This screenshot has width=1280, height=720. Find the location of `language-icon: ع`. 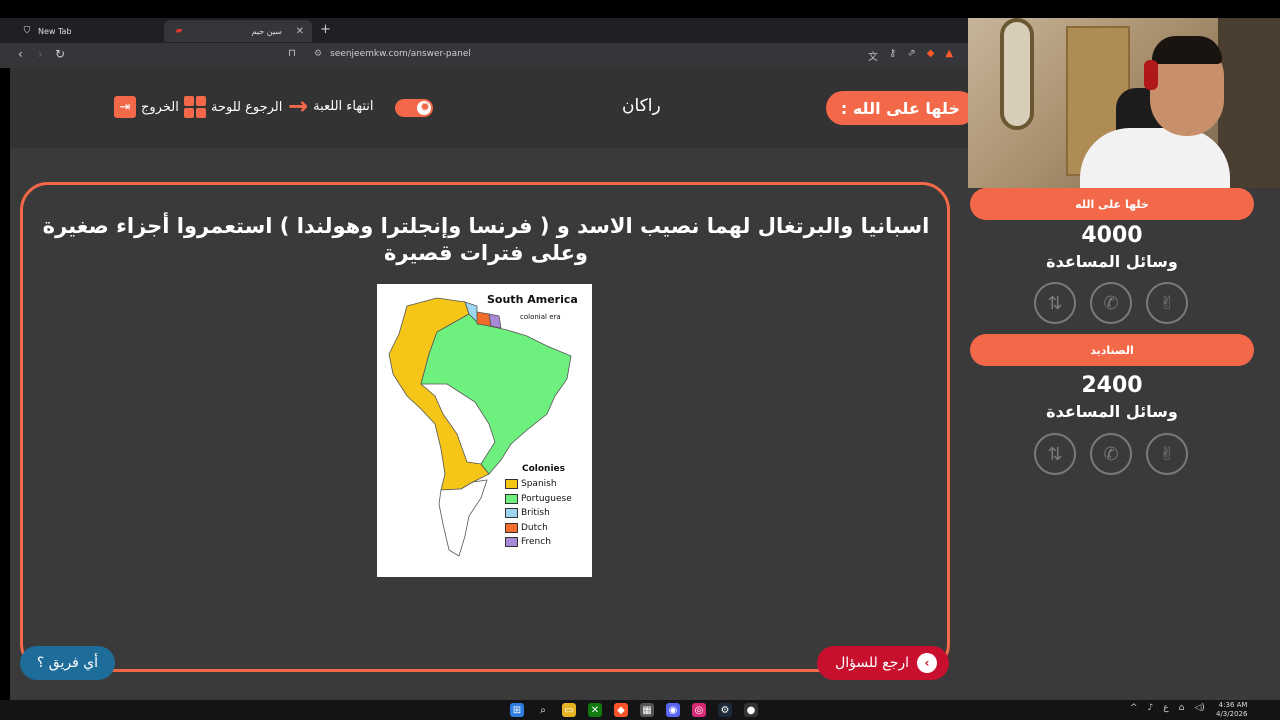

language-icon: ع is located at coordinates (1165, 708).